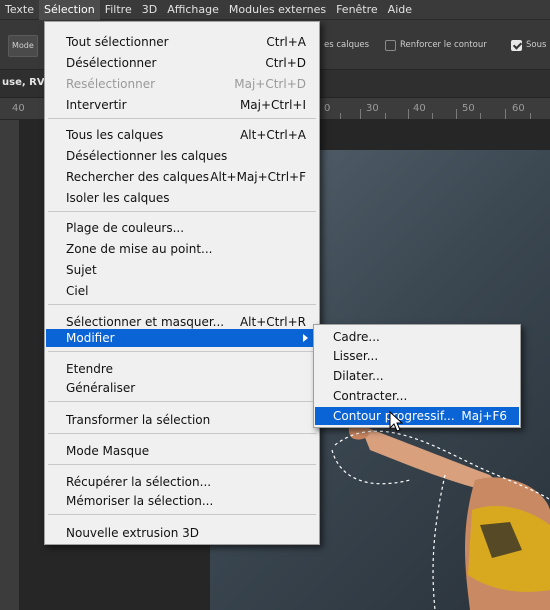 This screenshot has width=550, height=610. I want to click on strengthen-edge-label: Renforcer le contour, so click(443, 45).